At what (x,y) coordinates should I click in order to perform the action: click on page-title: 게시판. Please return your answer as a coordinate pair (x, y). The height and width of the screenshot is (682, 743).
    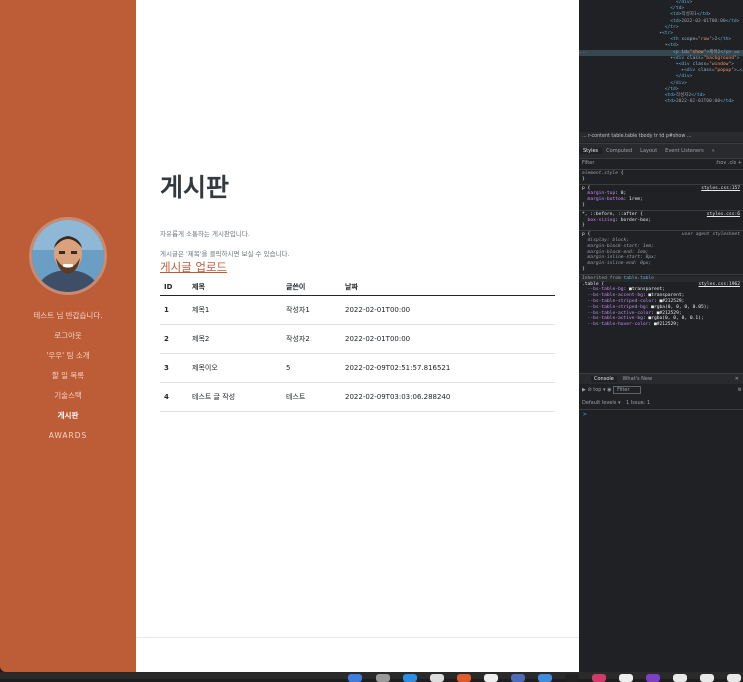
    Looking at the image, I should click on (195, 187).